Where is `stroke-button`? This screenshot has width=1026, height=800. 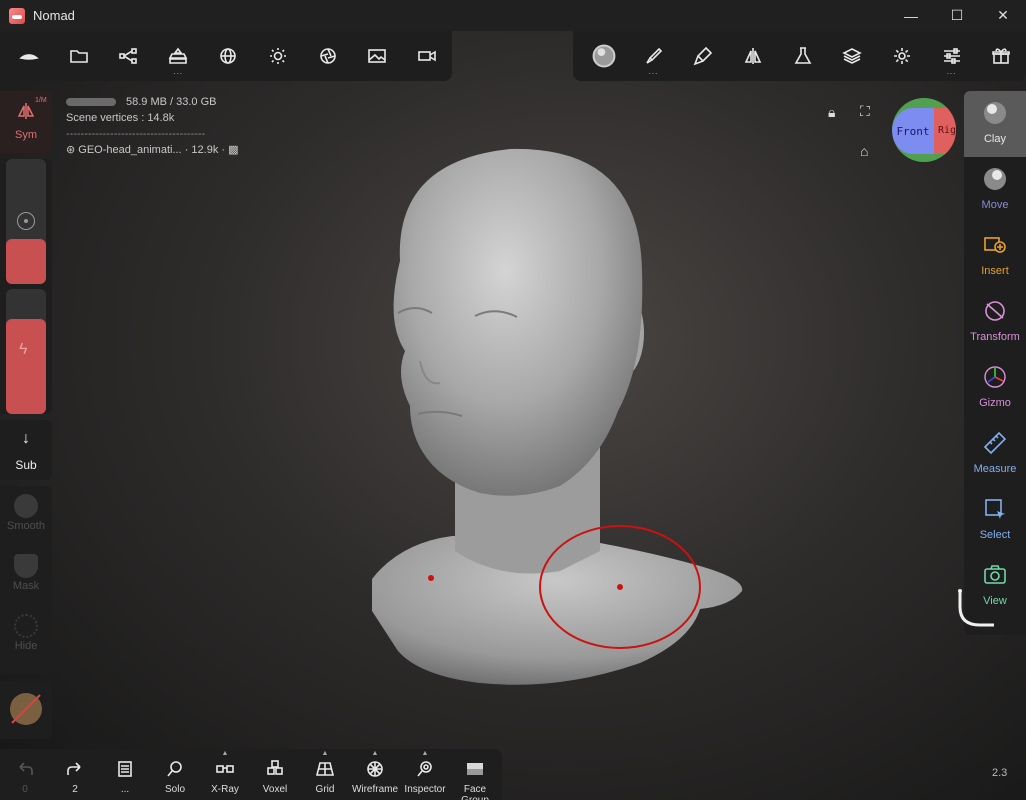
stroke-button is located at coordinates (703, 56).